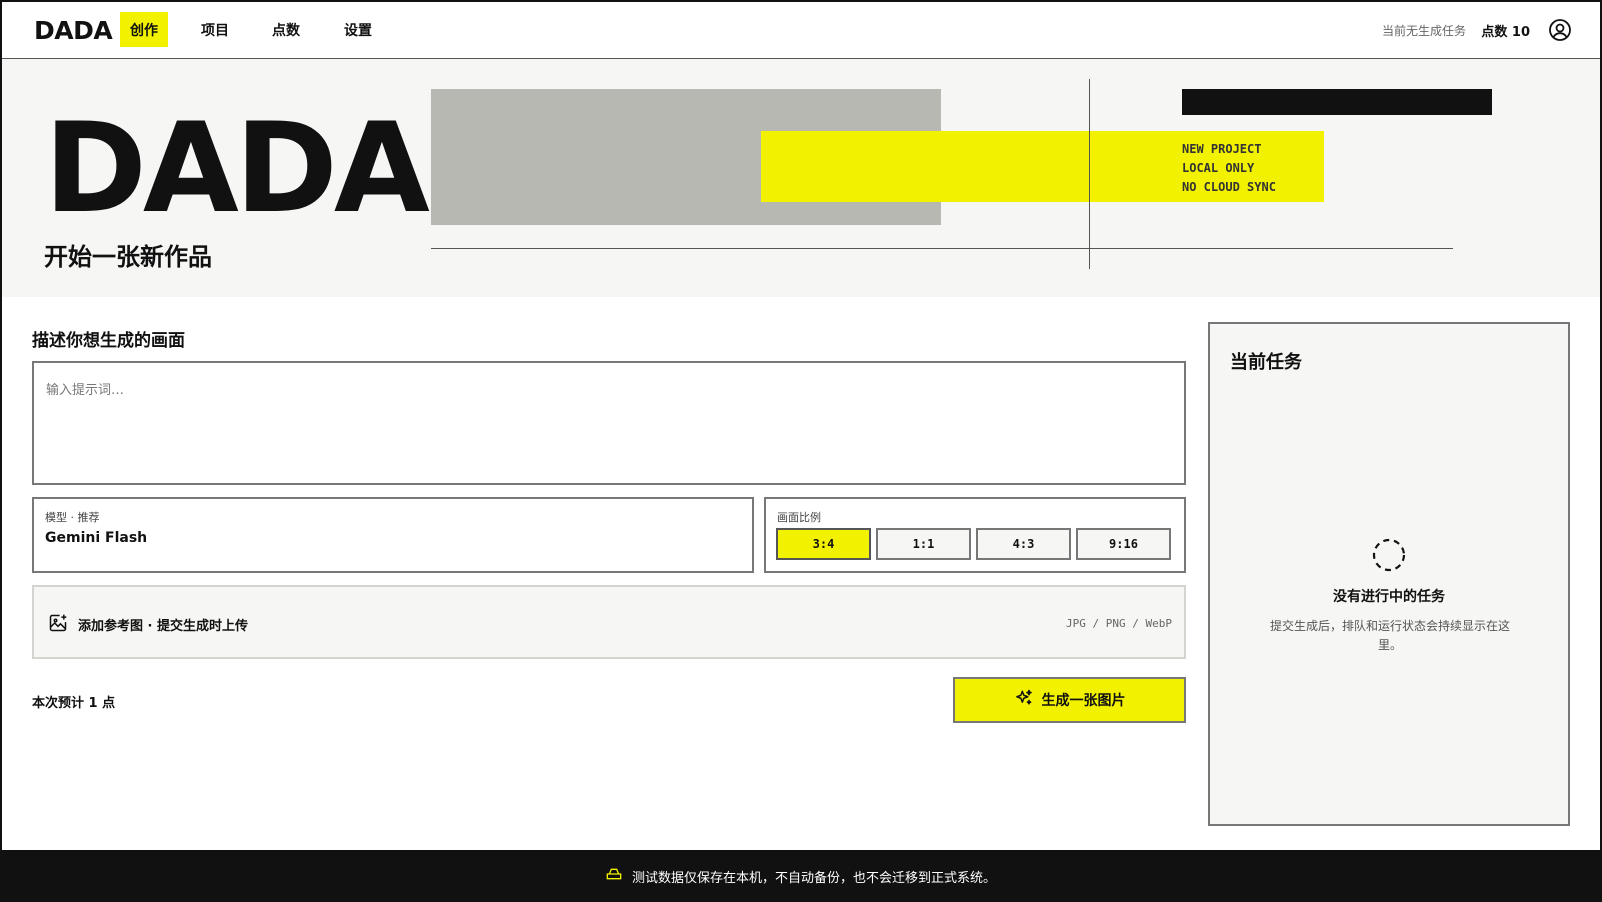 The height and width of the screenshot is (902, 1602). Describe the element at coordinates (286, 29) in the screenshot. I see `nav-item-points: 点数` at that location.